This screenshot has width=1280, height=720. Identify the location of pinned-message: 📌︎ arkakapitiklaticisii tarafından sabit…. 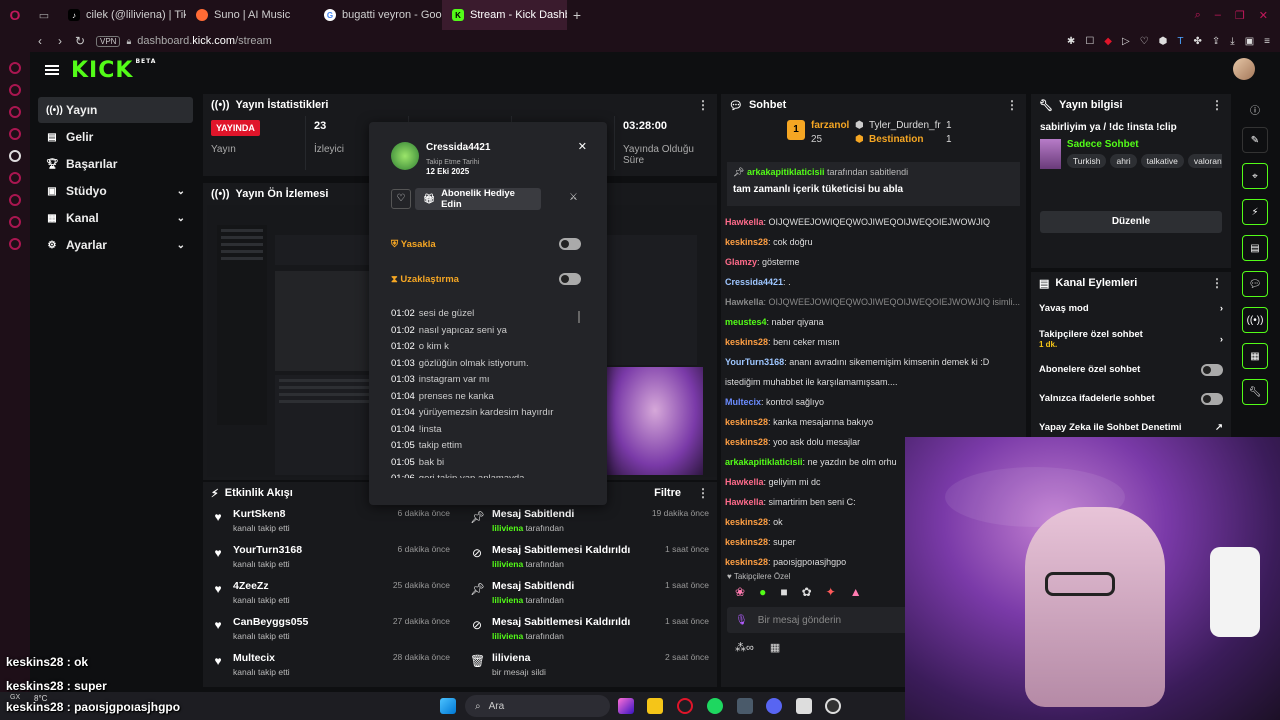
(873, 184).